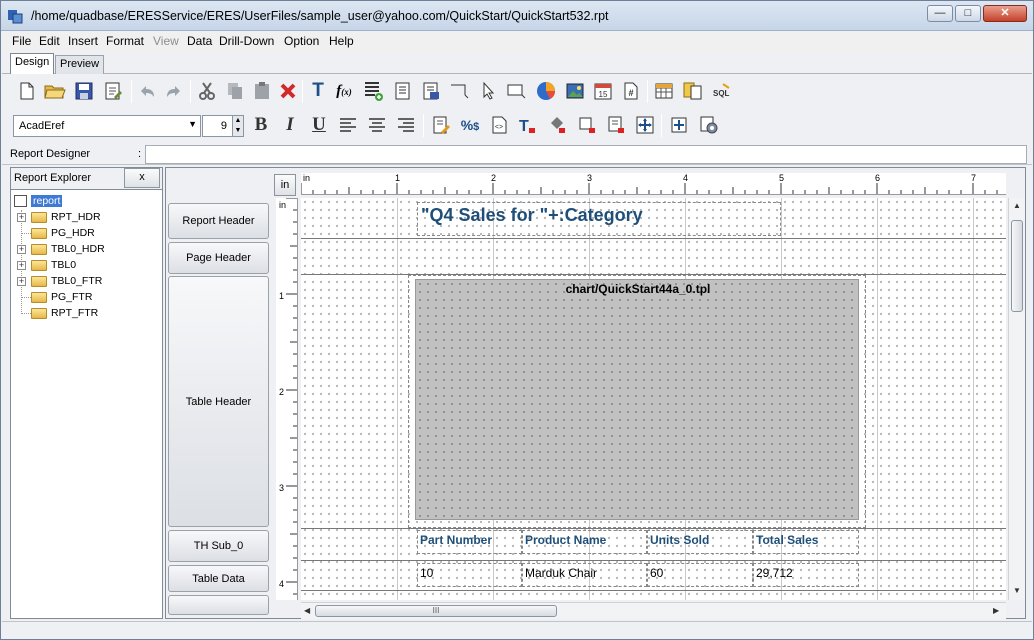  I want to click on menu-help: Help, so click(341, 41).